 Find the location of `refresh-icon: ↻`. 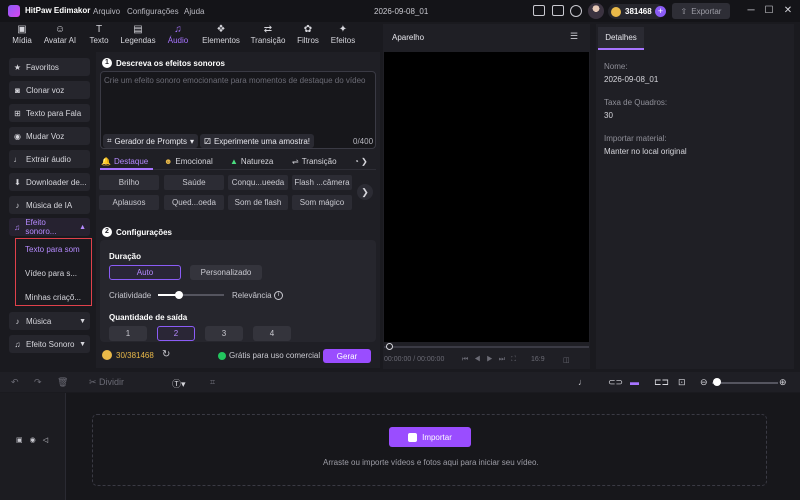

refresh-icon: ↻ is located at coordinates (166, 354).